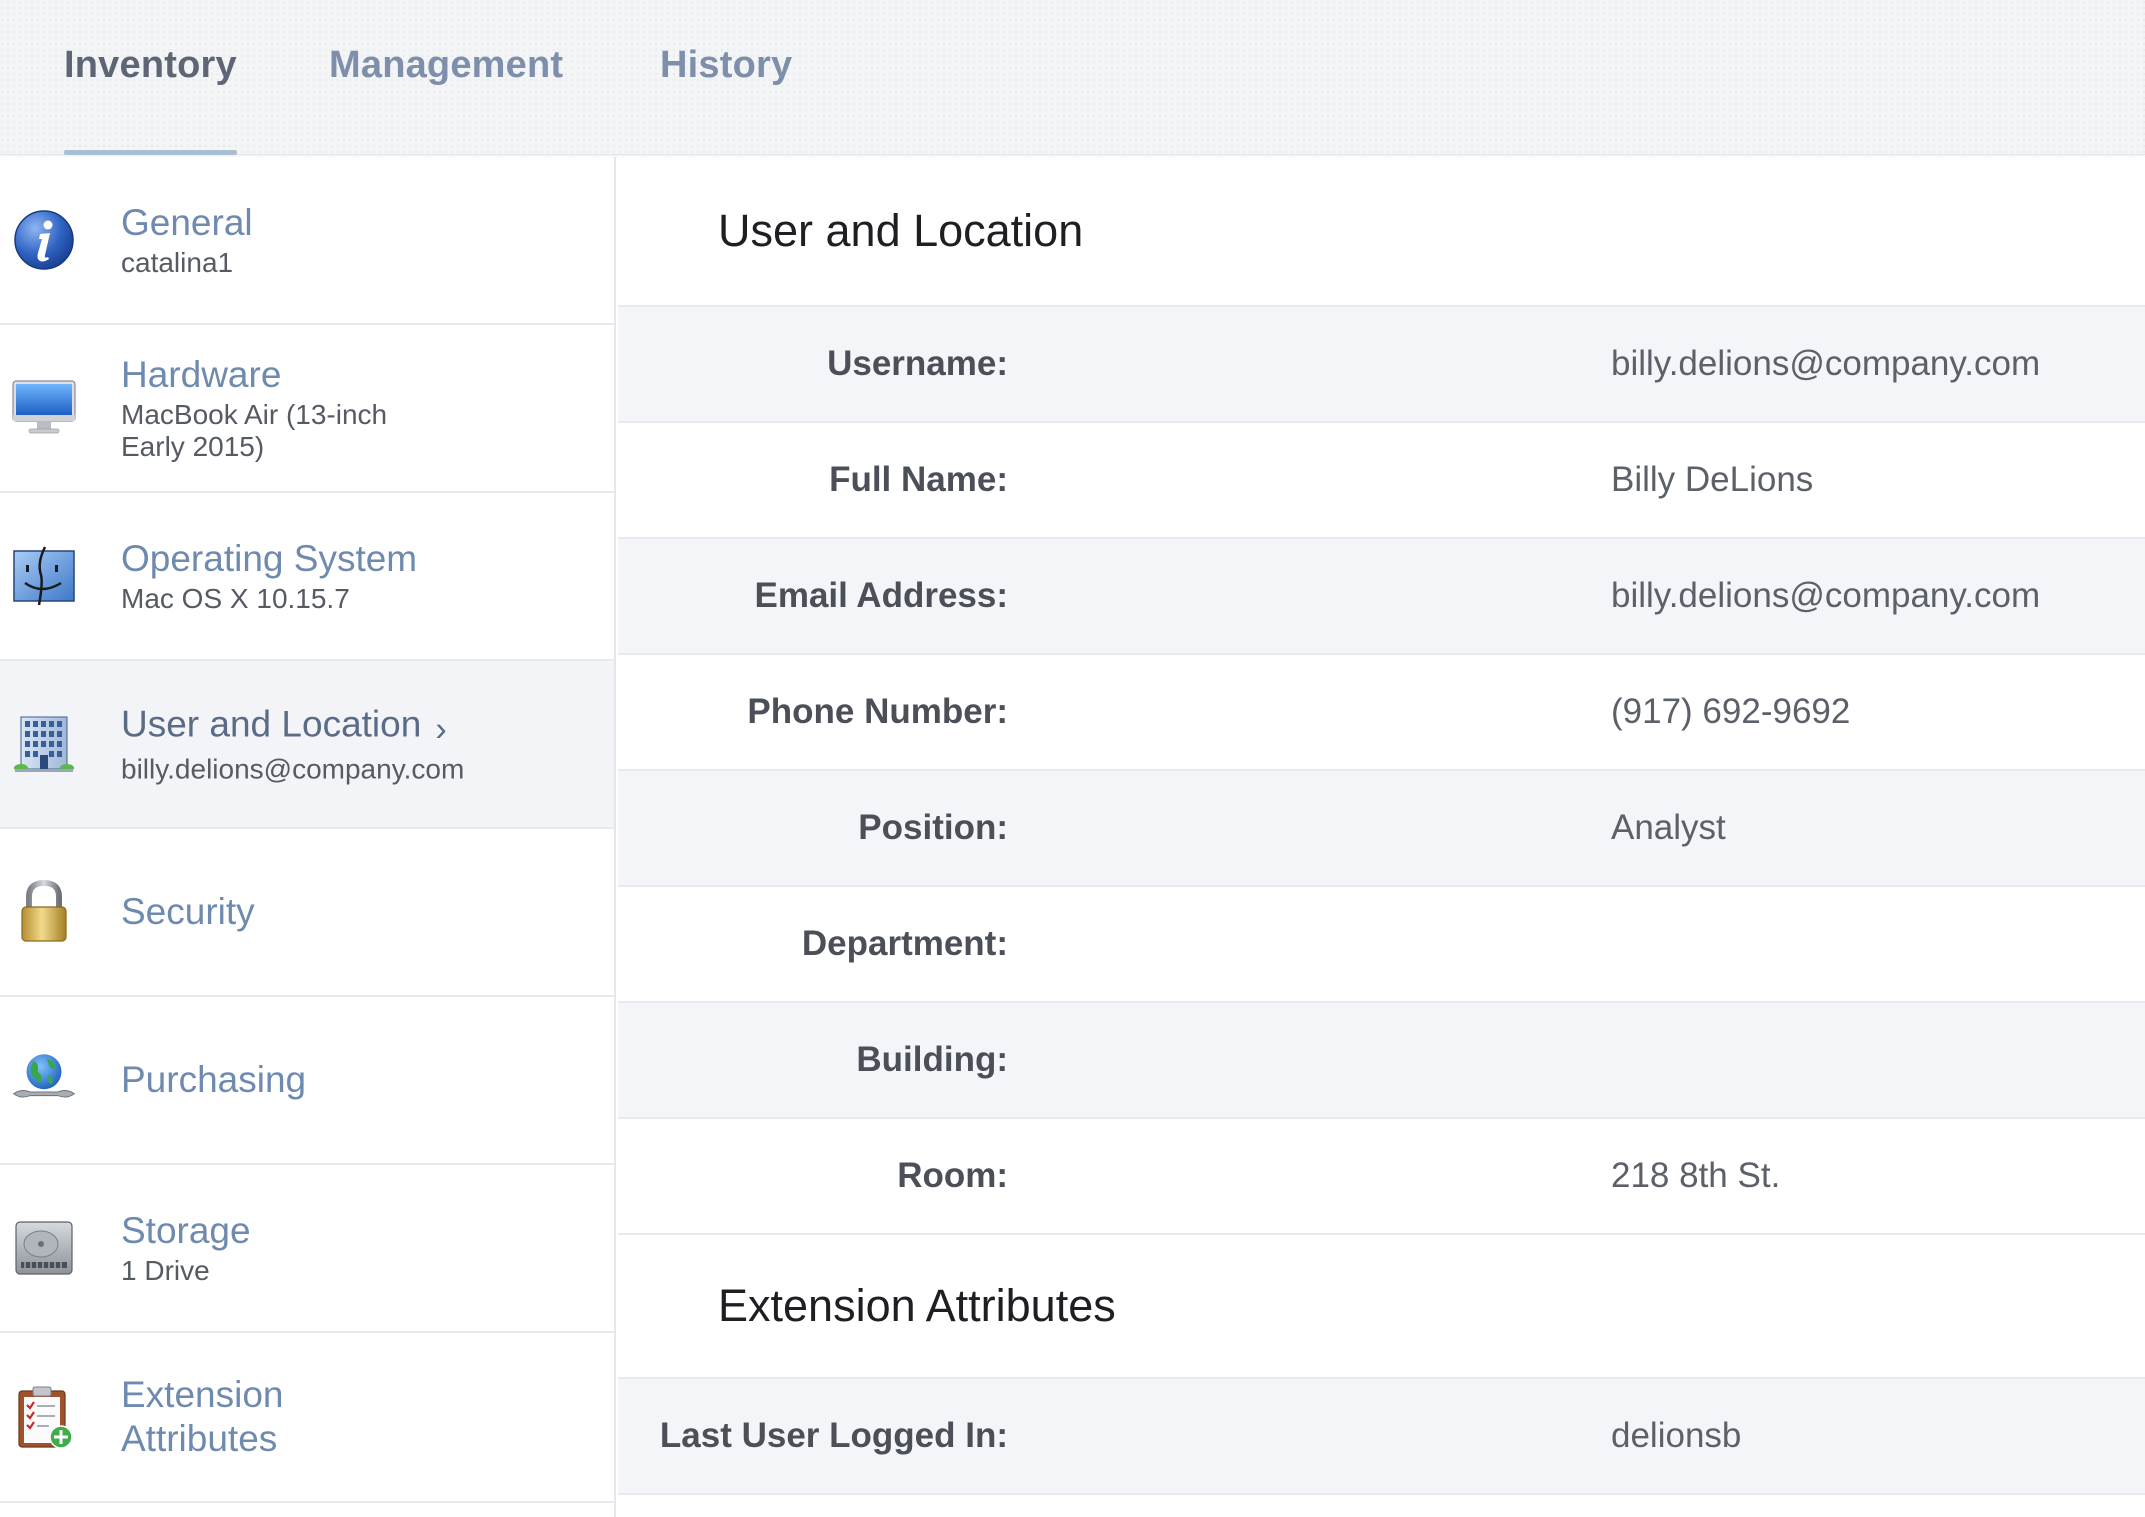 The image size is (2145, 1517). I want to click on sidebar-item-purchasing: Purchasing, so click(307, 1081).